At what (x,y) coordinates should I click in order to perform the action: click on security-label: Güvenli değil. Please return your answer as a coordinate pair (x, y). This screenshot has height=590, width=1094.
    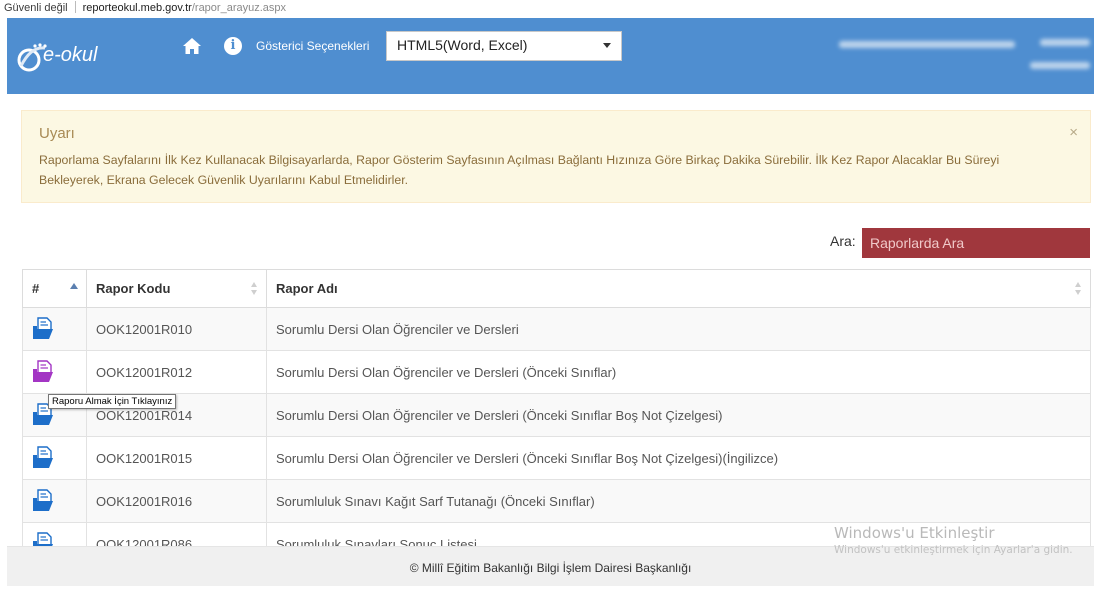
    Looking at the image, I should click on (36, 8).